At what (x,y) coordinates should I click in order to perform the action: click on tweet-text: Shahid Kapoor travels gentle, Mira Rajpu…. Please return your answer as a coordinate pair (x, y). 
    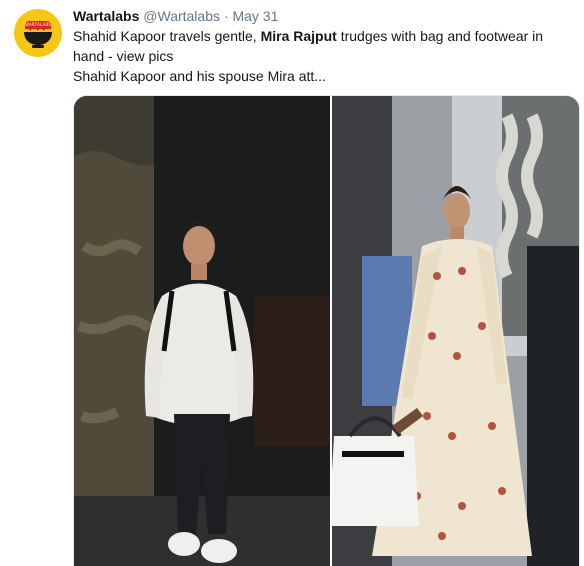
    Looking at the image, I should click on (319, 56).